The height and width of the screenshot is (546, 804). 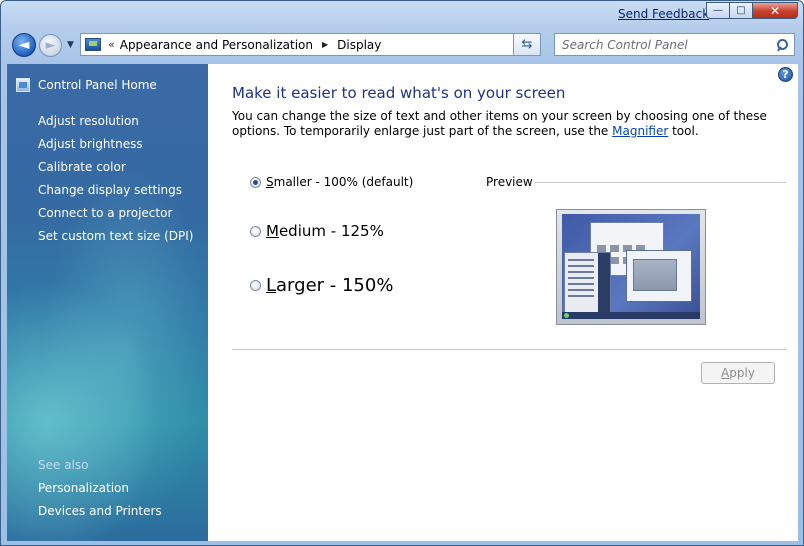 I want to click on radio-larger, so click(x=255, y=285).